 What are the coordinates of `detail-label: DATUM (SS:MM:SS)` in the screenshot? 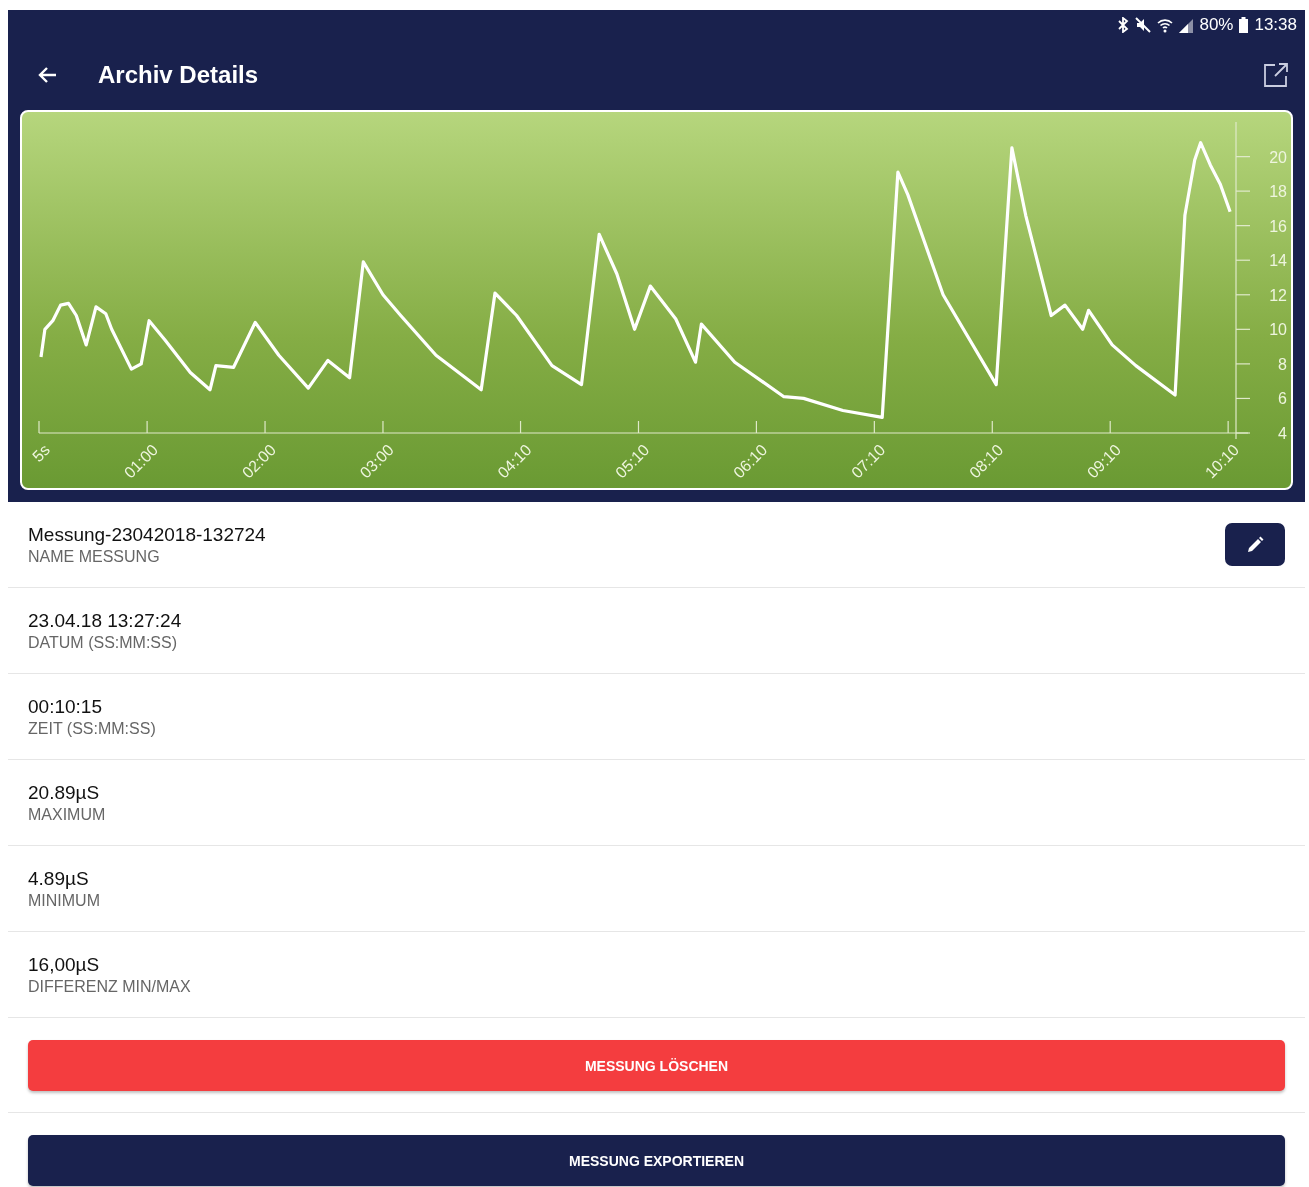 It's located at (103, 642).